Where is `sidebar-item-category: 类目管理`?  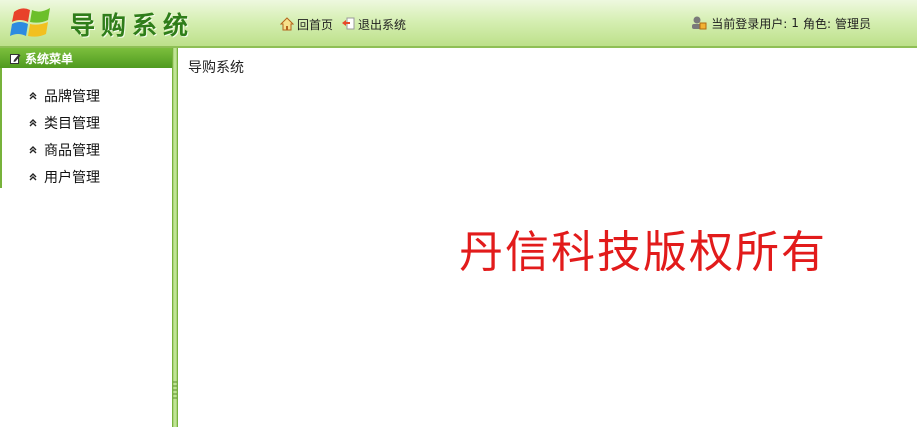 sidebar-item-category: 类目管理 is located at coordinates (100, 122).